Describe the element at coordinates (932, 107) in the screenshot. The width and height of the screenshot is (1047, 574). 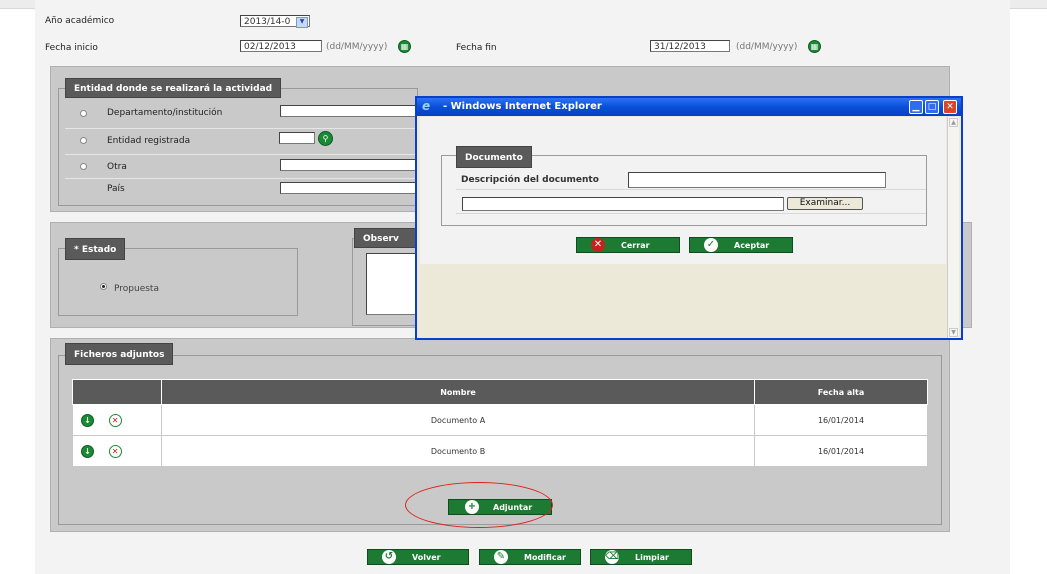
I see `maximize-icon: □` at that location.